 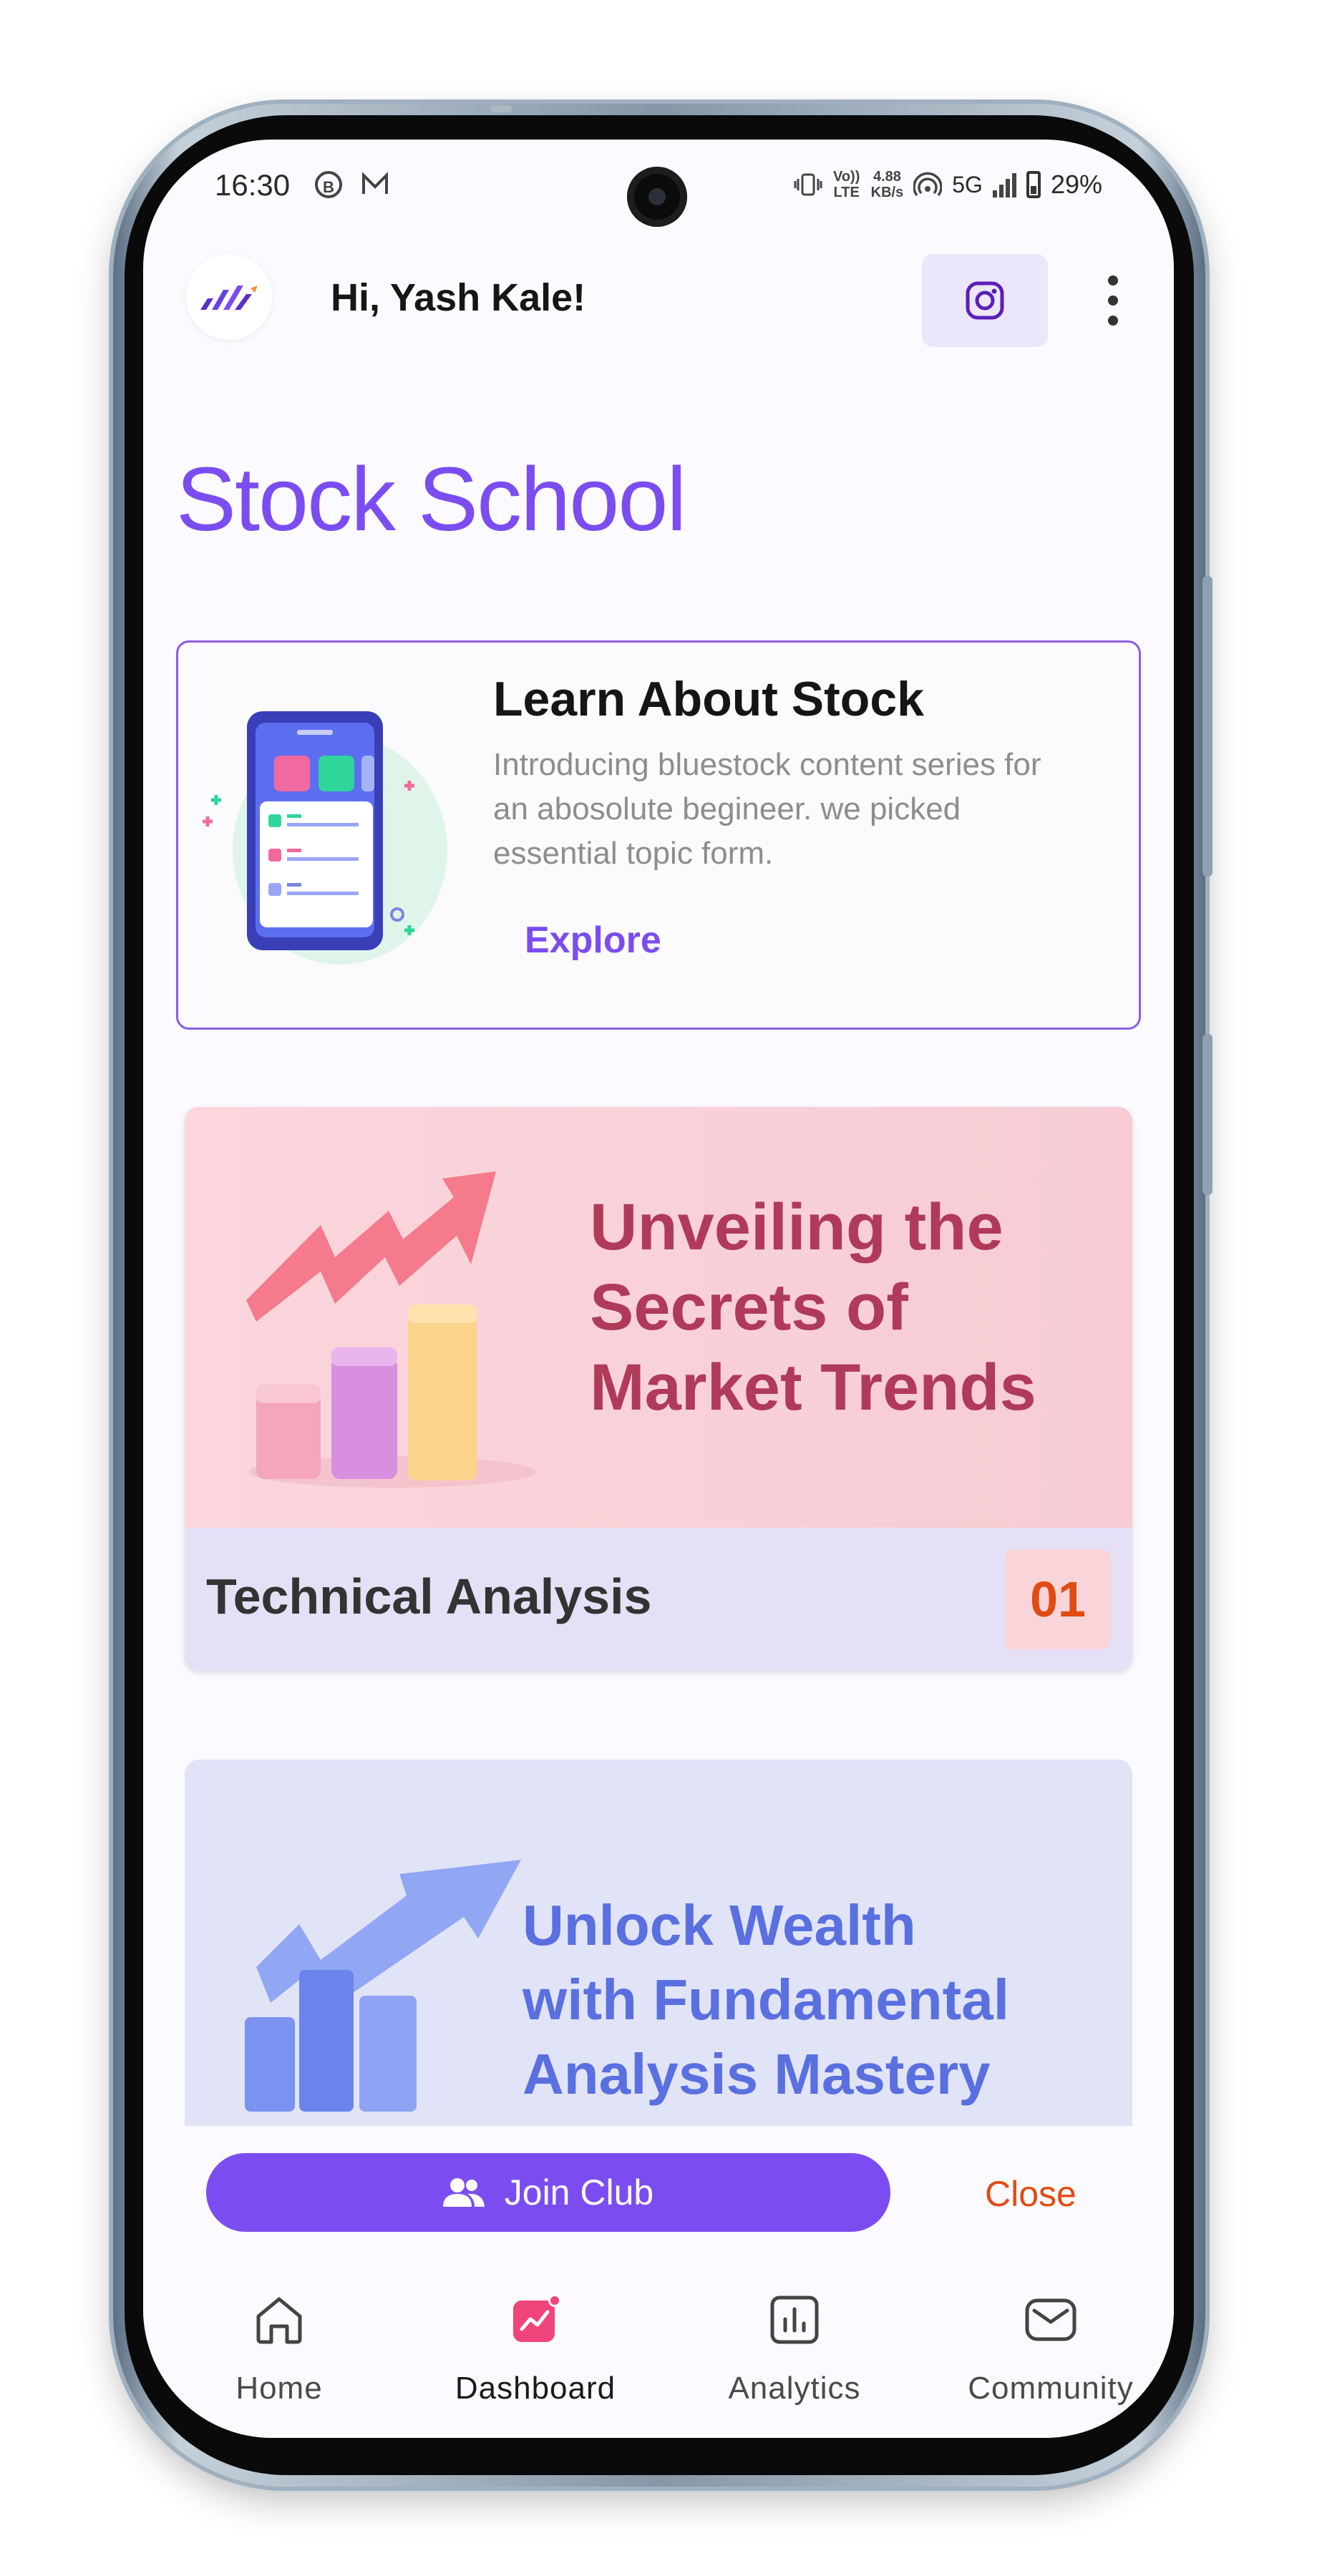 I want to click on join-club-button: Join Club, so click(x=548, y=2192).